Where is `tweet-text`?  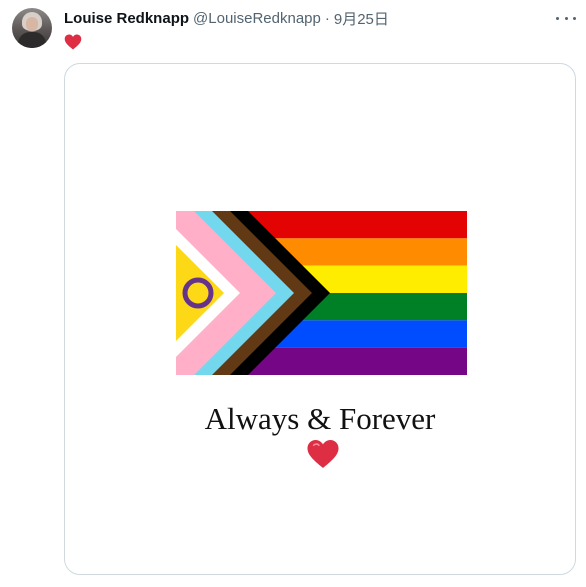
tweet-text is located at coordinates (73, 41).